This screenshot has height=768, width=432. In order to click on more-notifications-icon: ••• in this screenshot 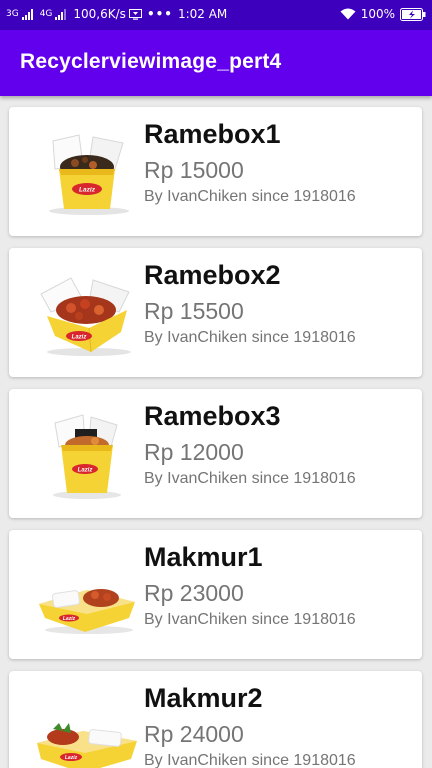, I will do `click(159, 14)`.